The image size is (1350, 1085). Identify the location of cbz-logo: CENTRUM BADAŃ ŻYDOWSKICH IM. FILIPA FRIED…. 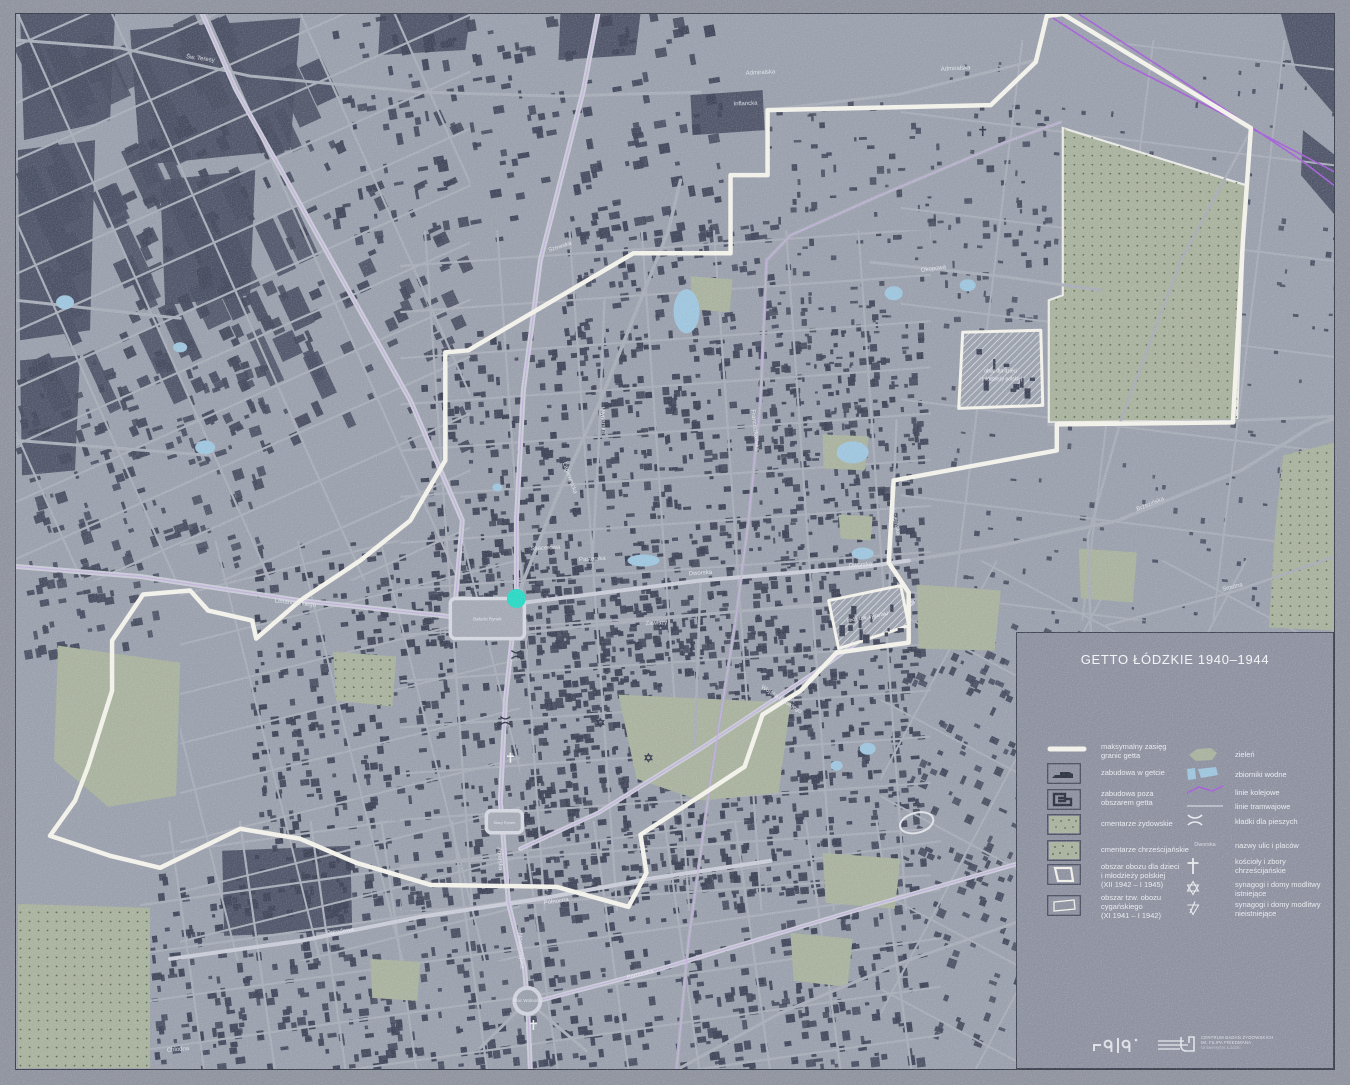
(1226, 1043).